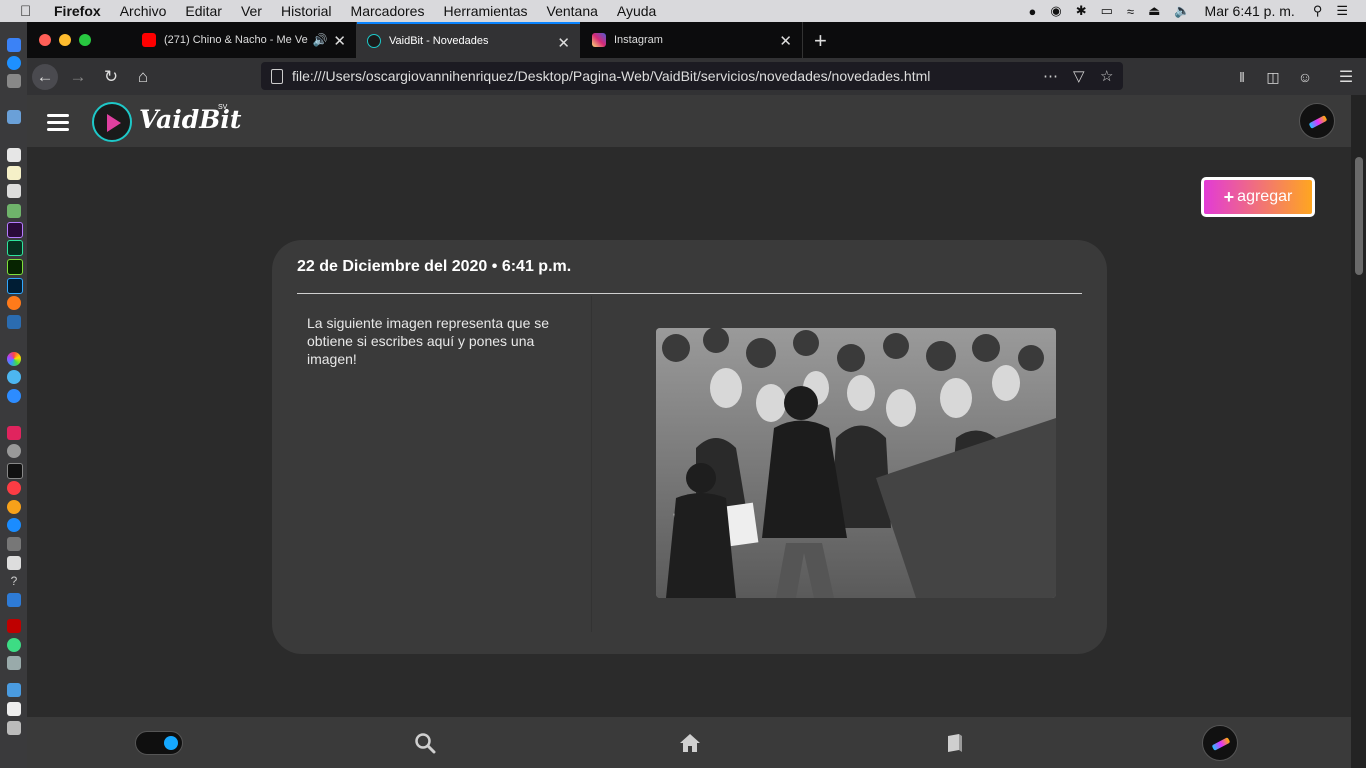 The width and height of the screenshot is (1366, 768). Describe the element at coordinates (143, 77) in the screenshot. I see `home-icon: ⌂` at that location.